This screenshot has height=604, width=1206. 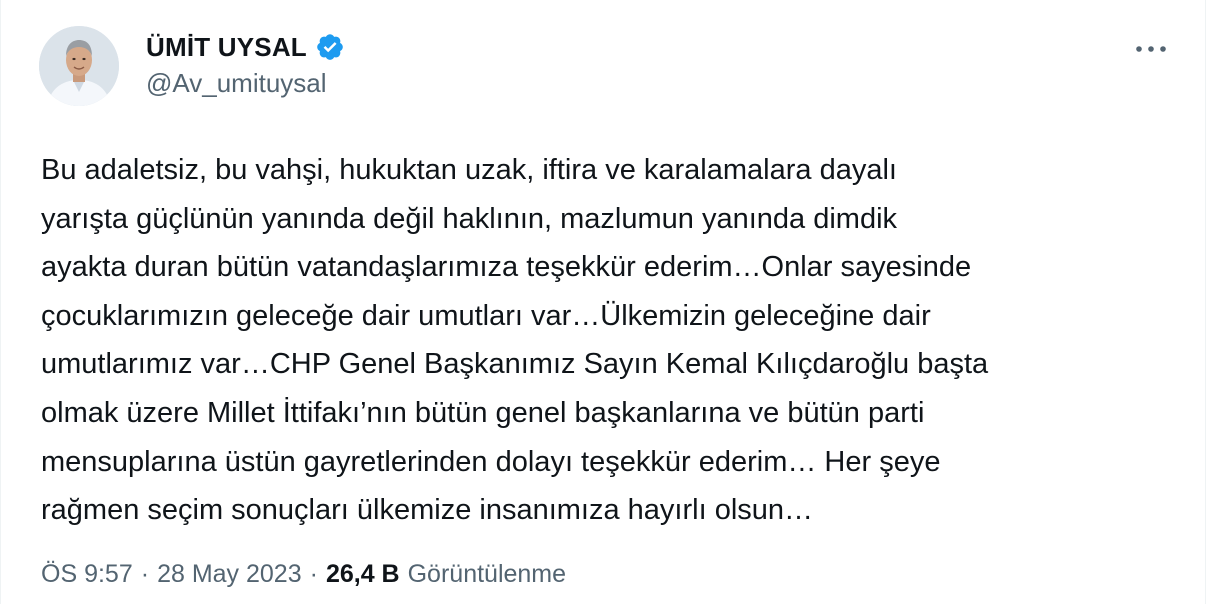 I want to click on author-display-name: ÜMİT UYSAL, so click(x=226, y=47).